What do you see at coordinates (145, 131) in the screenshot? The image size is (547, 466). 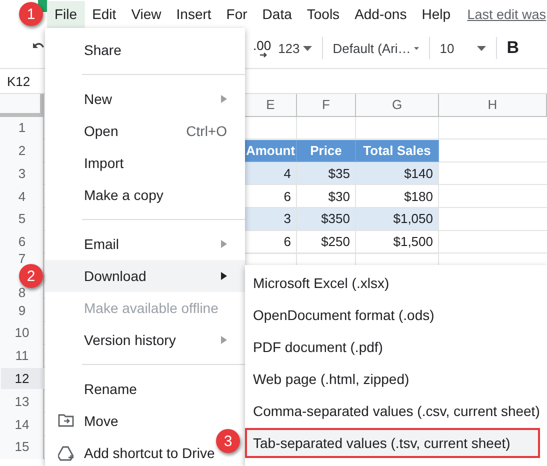 I see `menu-item: Open Ctrl+O` at bounding box center [145, 131].